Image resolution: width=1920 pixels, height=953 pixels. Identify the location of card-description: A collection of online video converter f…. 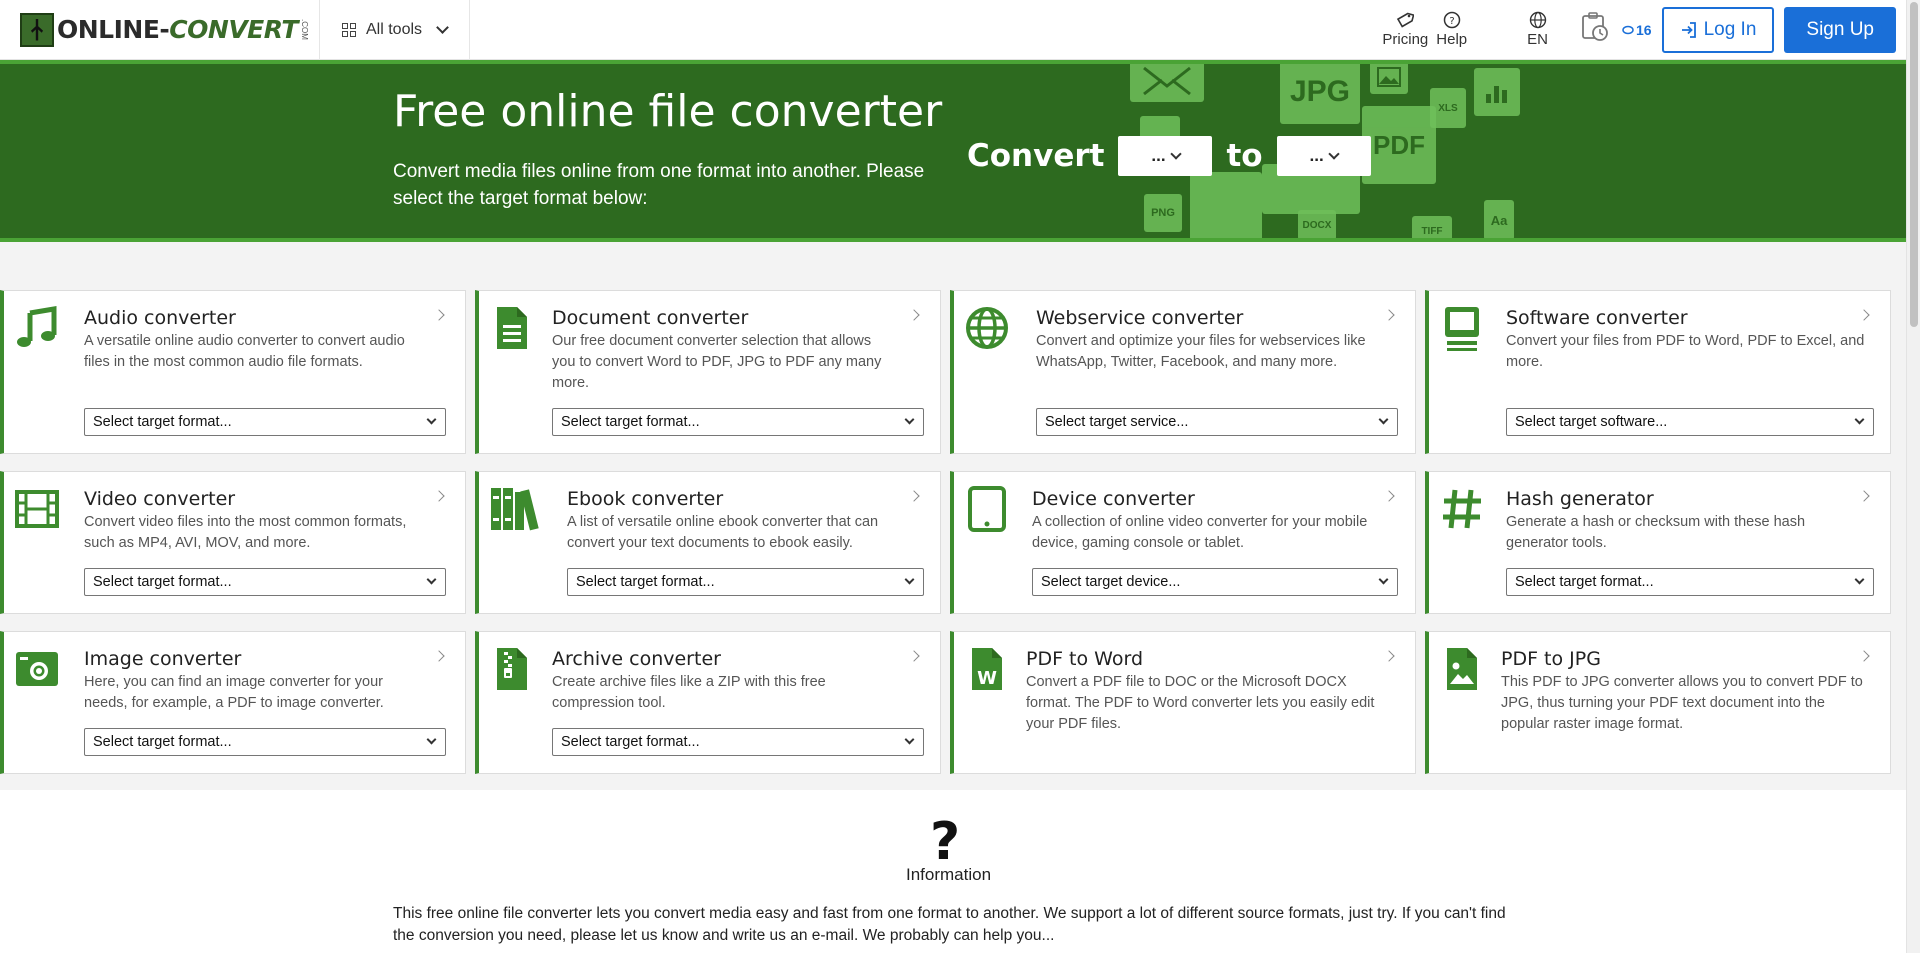
(1200, 532).